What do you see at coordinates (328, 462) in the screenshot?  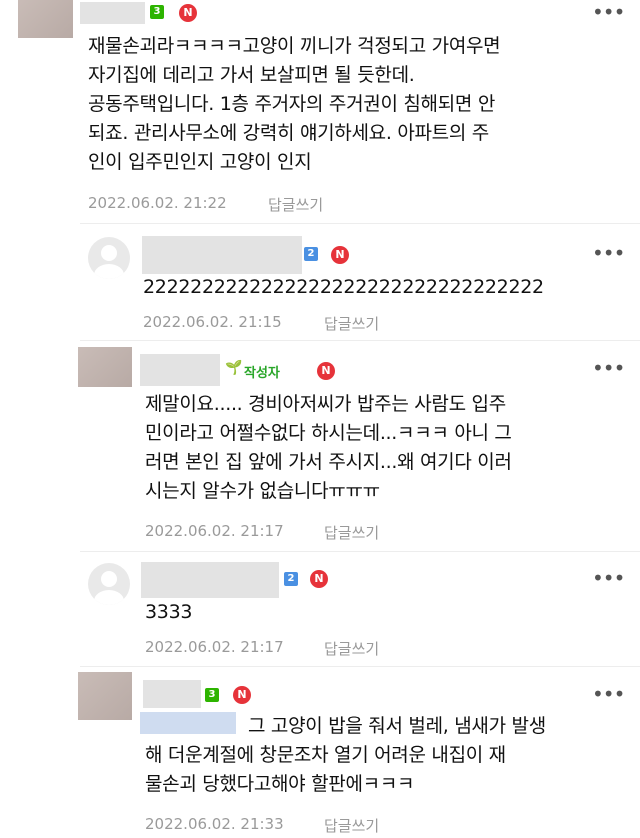 I see `comment-line: 러면 본인 집 앞에 가서 주시지...왜 여기다 이러` at bounding box center [328, 462].